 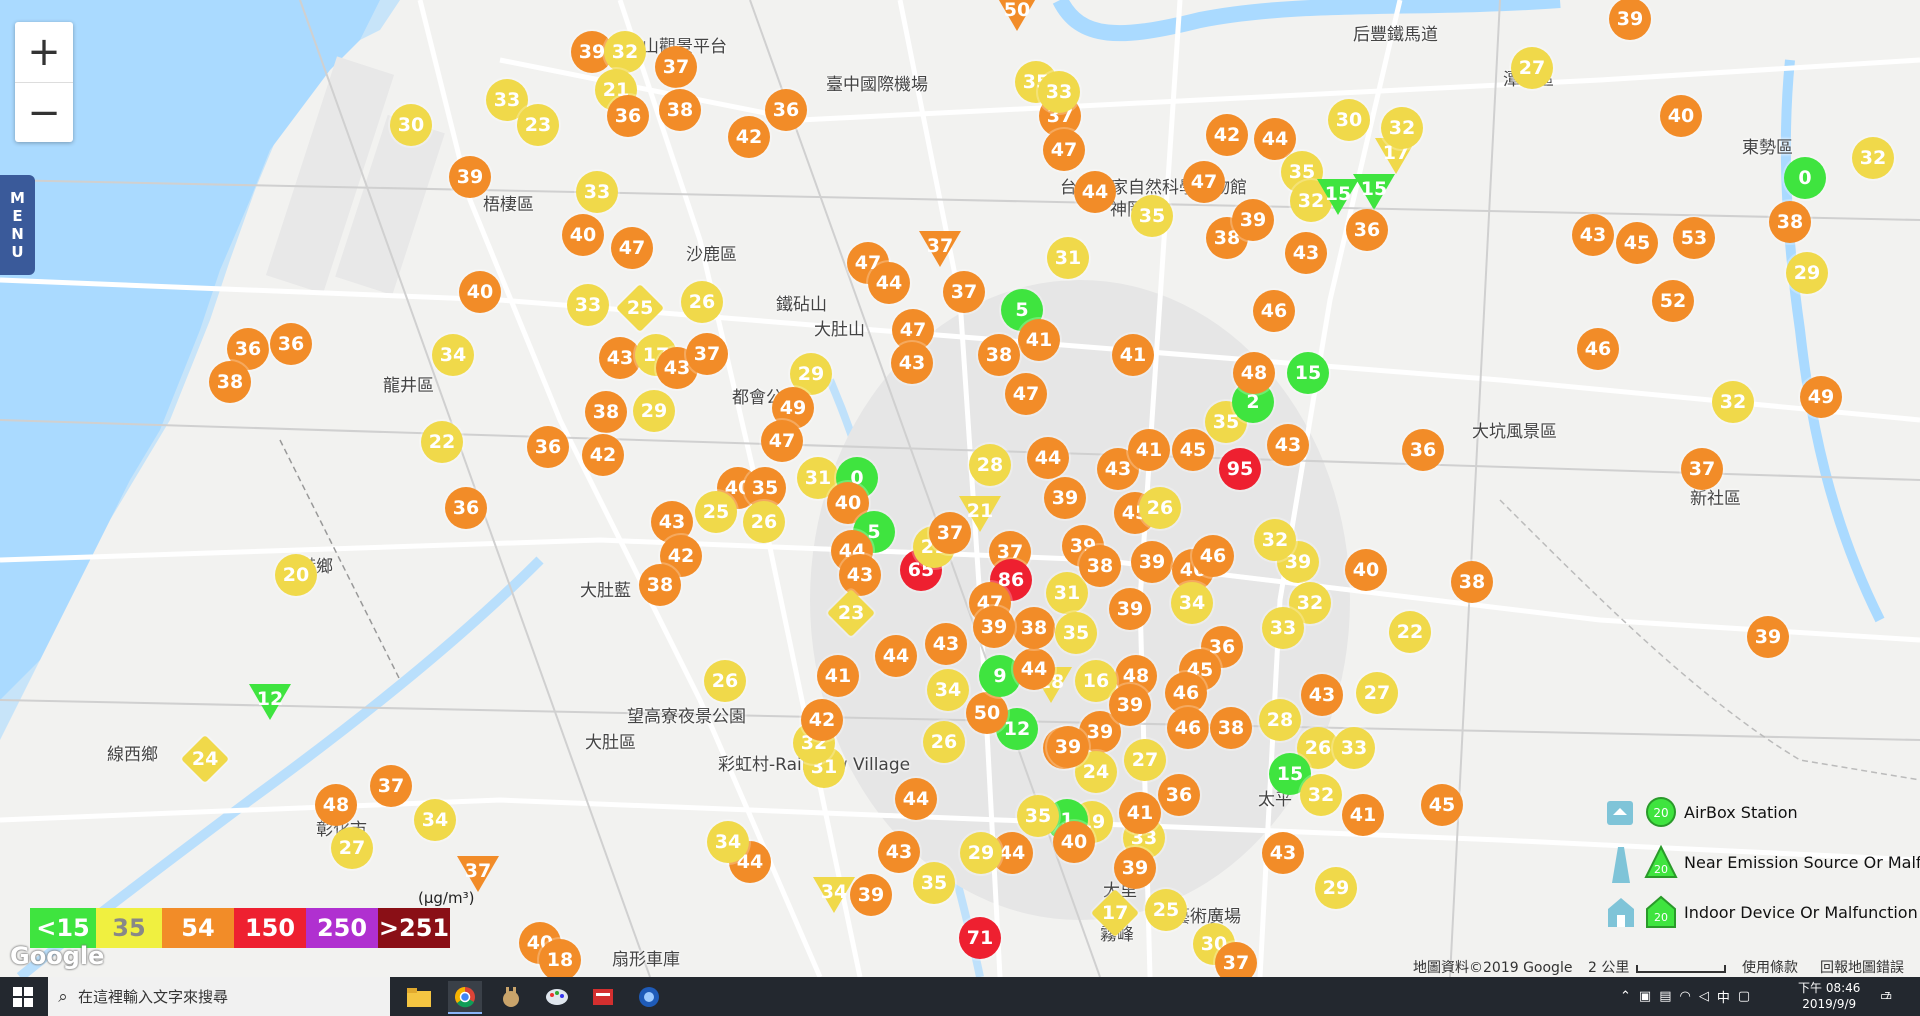 I want to click on sensor-marker: 53, so click(x=1694, y=238).